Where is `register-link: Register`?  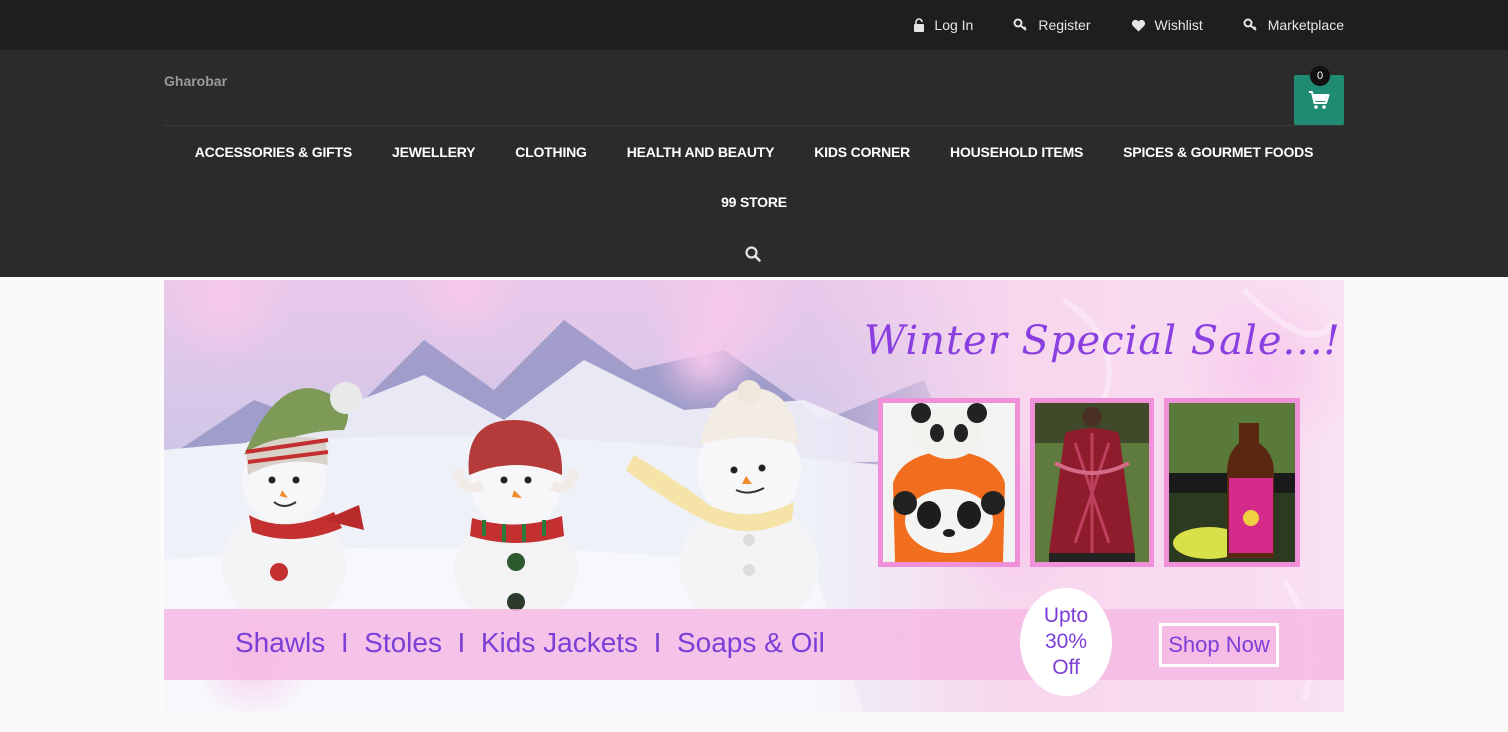
register-link: Register is located at coordinates (1052, 25).